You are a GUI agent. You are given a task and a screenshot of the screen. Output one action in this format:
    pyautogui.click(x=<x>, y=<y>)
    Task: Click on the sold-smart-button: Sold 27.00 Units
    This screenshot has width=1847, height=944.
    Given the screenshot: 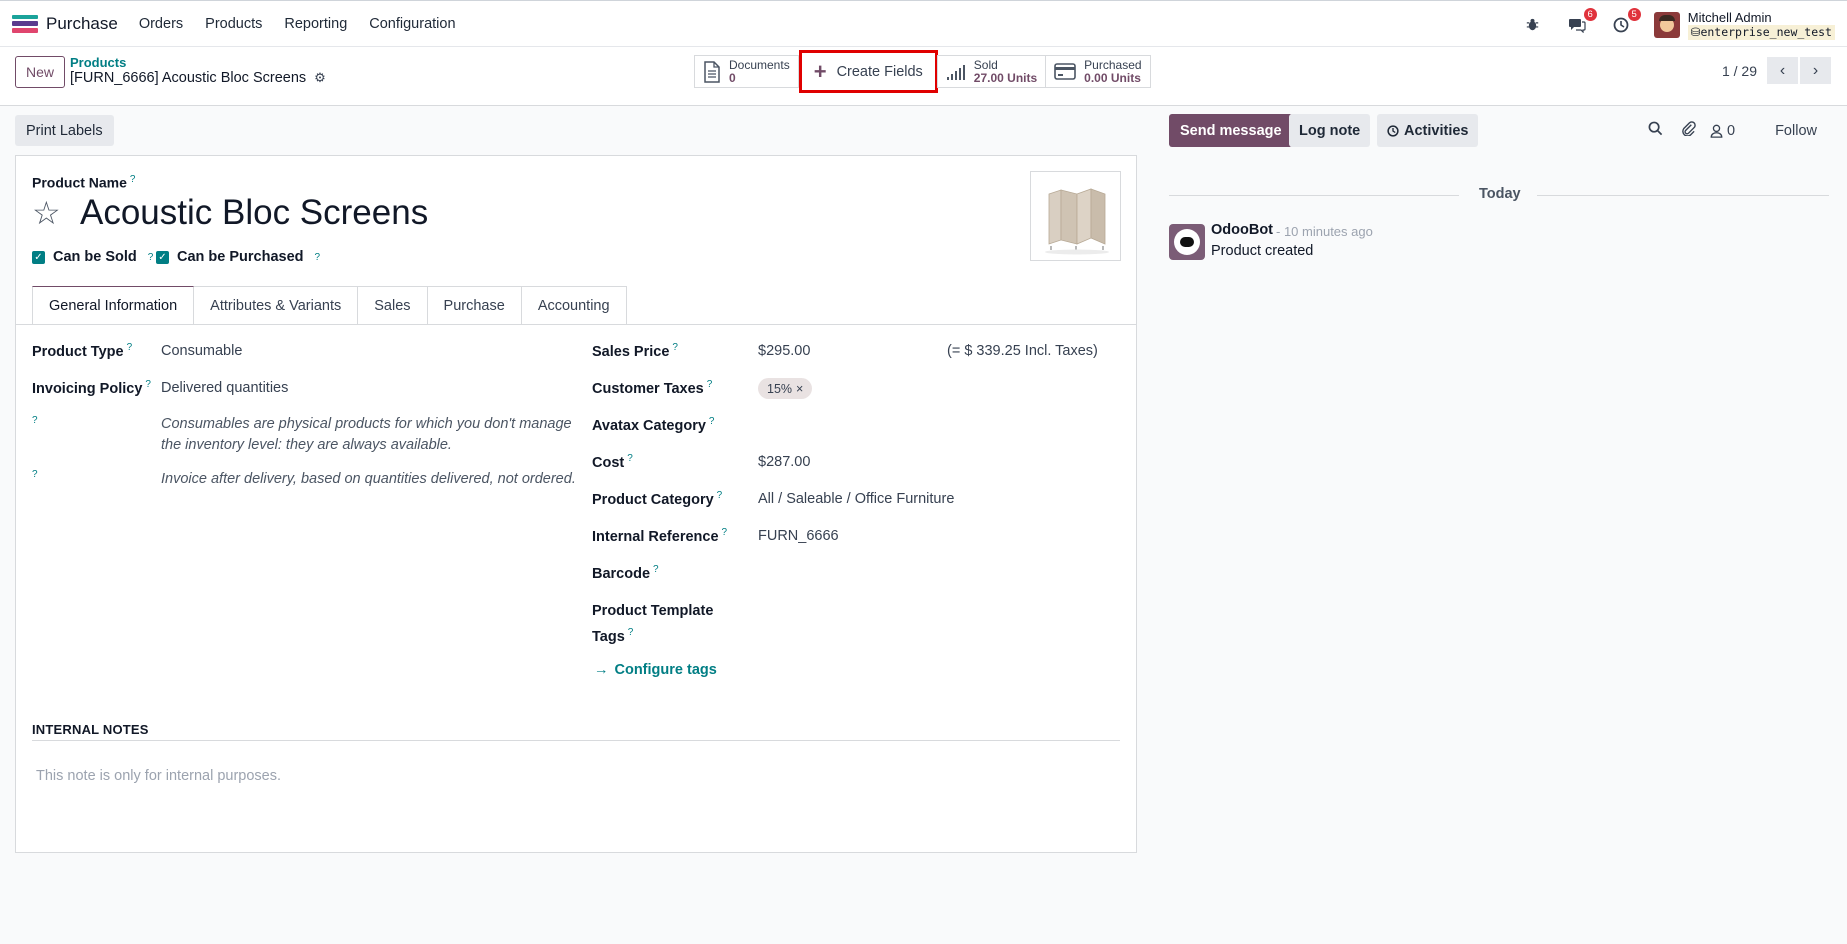 What is the action you would take?
    pyautogui.click(x=991, y=71)
    